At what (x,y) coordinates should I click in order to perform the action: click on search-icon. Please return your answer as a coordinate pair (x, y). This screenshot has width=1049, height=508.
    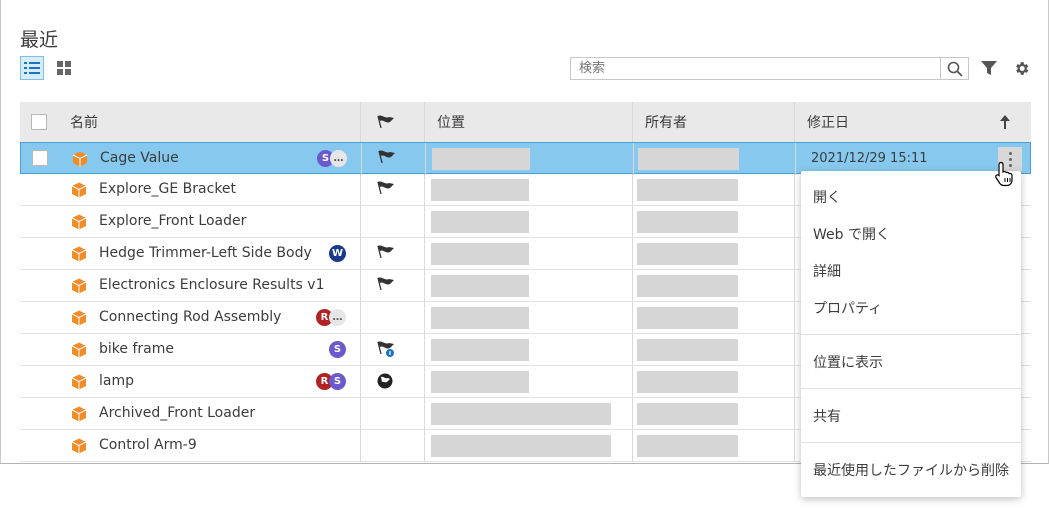
    Looking at the image, I should click on (955, 69).